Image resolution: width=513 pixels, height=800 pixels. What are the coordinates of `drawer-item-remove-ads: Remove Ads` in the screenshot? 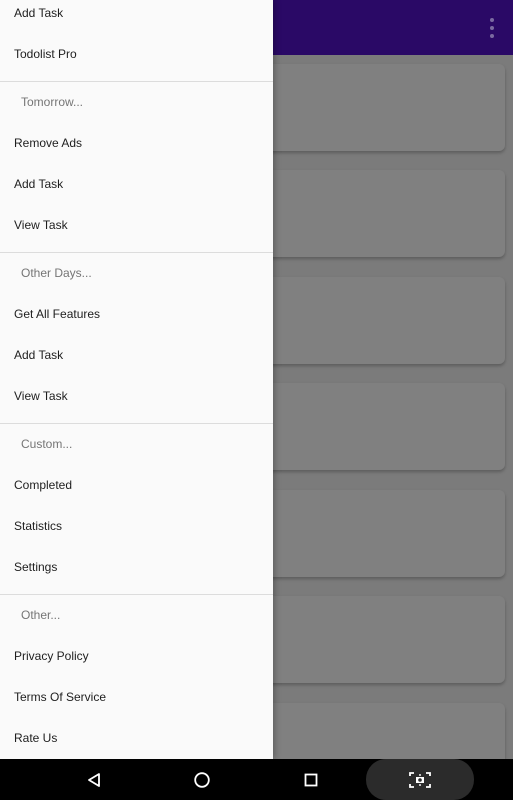 It's located at (139, 143).